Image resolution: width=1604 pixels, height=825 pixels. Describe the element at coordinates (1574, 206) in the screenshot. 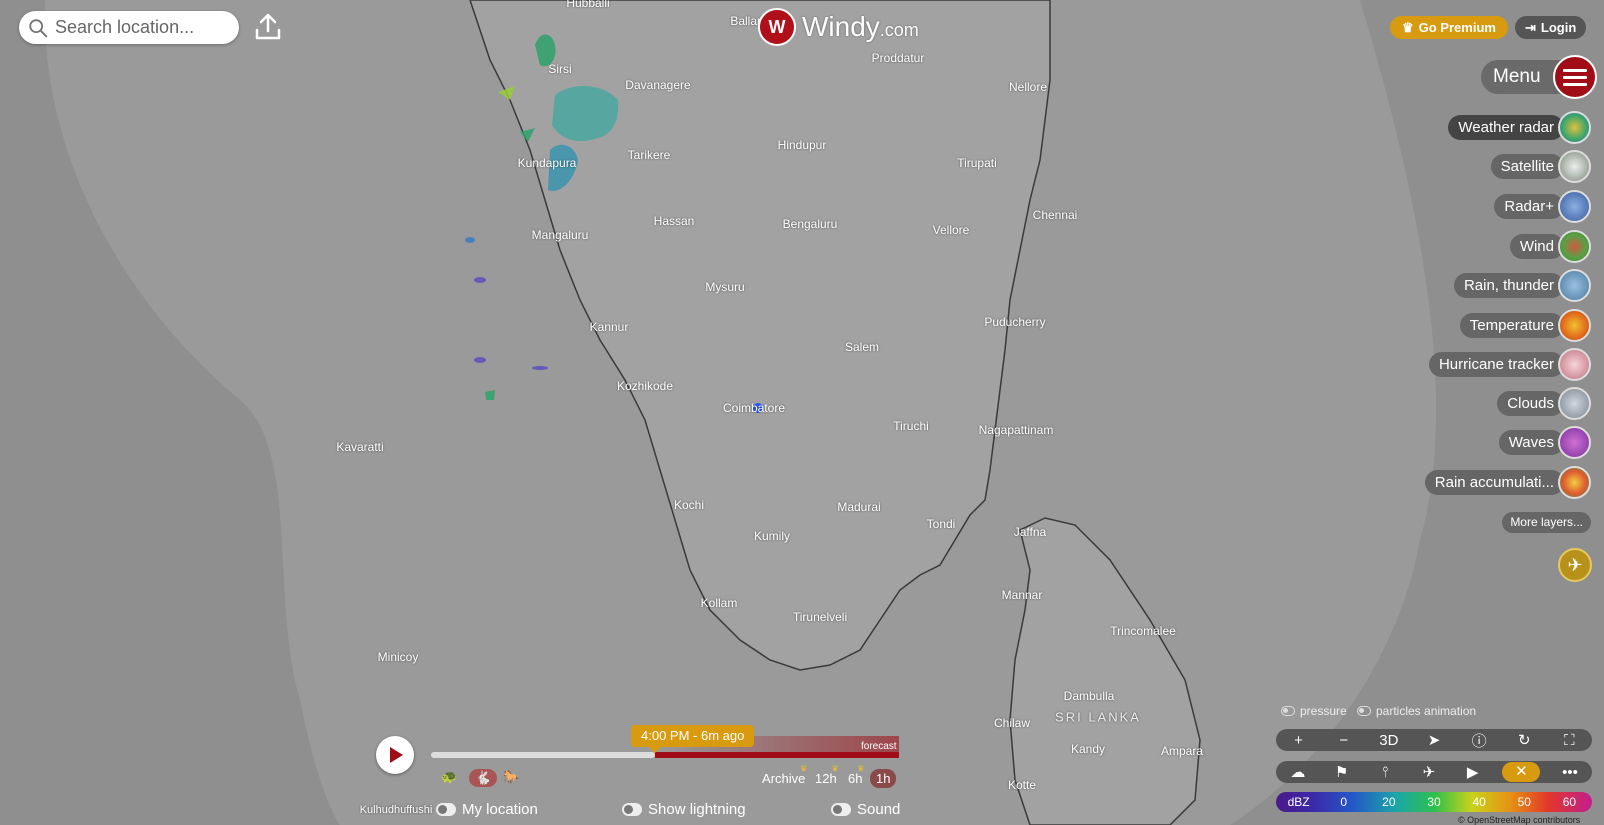

I see `radar-plus-thumb-icon` at that location.